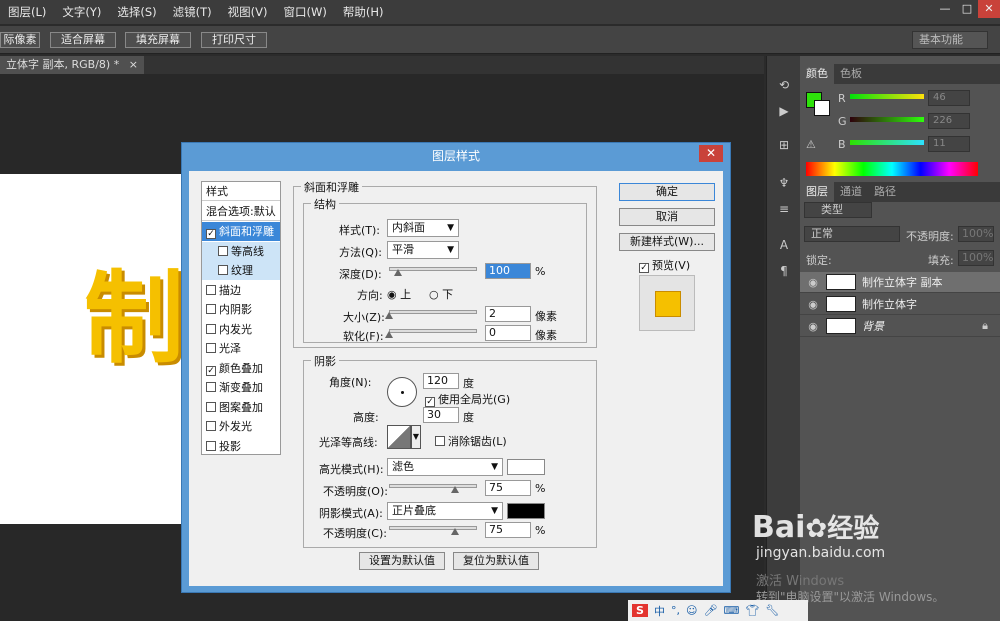  I want to click on depth-slider, so click(433, 269).